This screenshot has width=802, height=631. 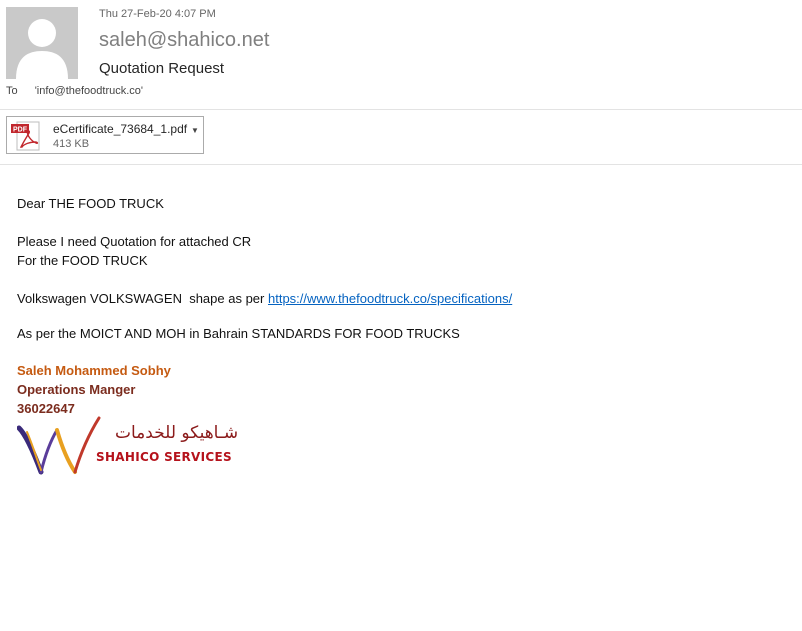 I want to click on pdf-file-icon: PDF, so click(x=25, y=136).